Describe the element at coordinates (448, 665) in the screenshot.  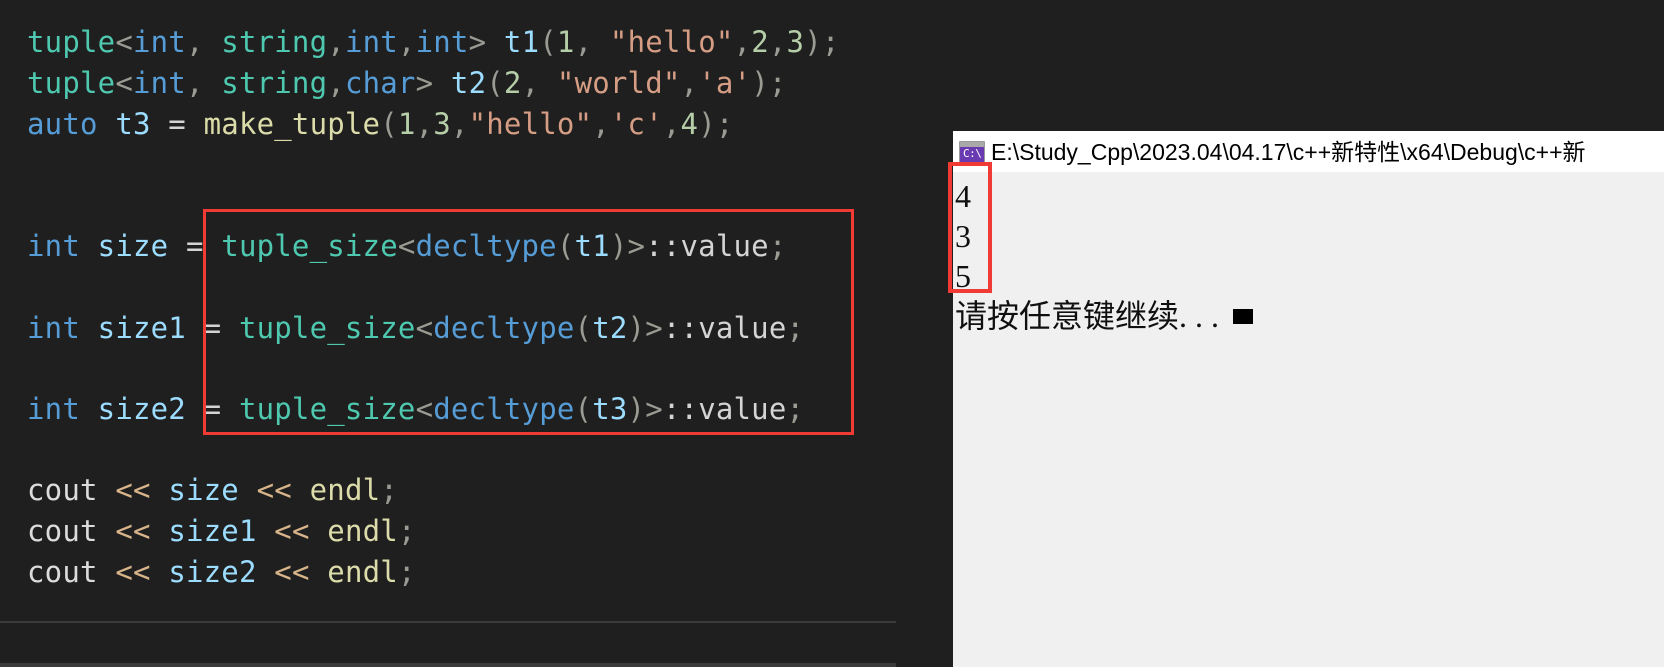
I see `editor-bottom-edge` at that location.